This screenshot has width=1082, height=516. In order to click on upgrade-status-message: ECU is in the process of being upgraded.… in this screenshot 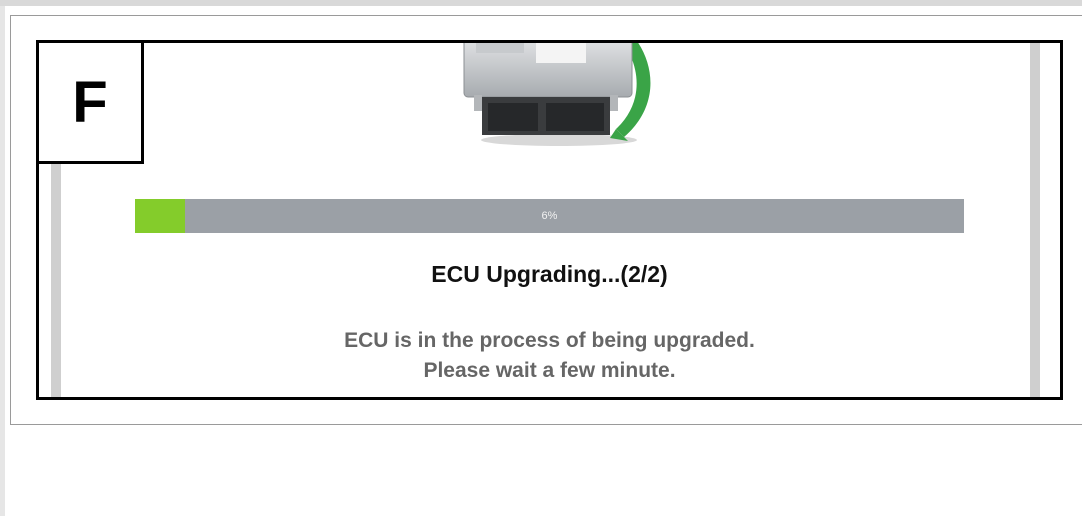, I will do `click(549, 356)`.